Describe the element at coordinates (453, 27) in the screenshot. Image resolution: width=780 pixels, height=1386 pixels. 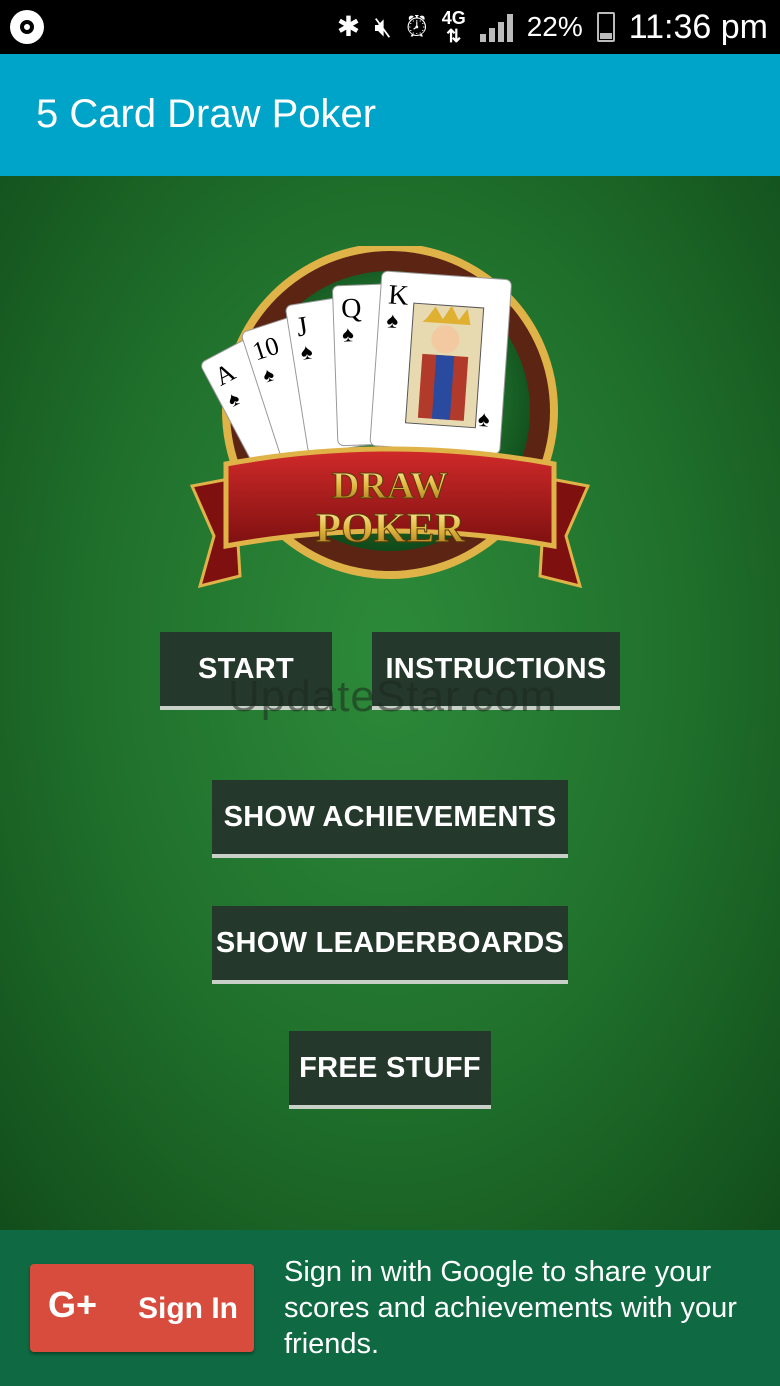
I see `network-4g-icon: 4G ⇅` at that location.